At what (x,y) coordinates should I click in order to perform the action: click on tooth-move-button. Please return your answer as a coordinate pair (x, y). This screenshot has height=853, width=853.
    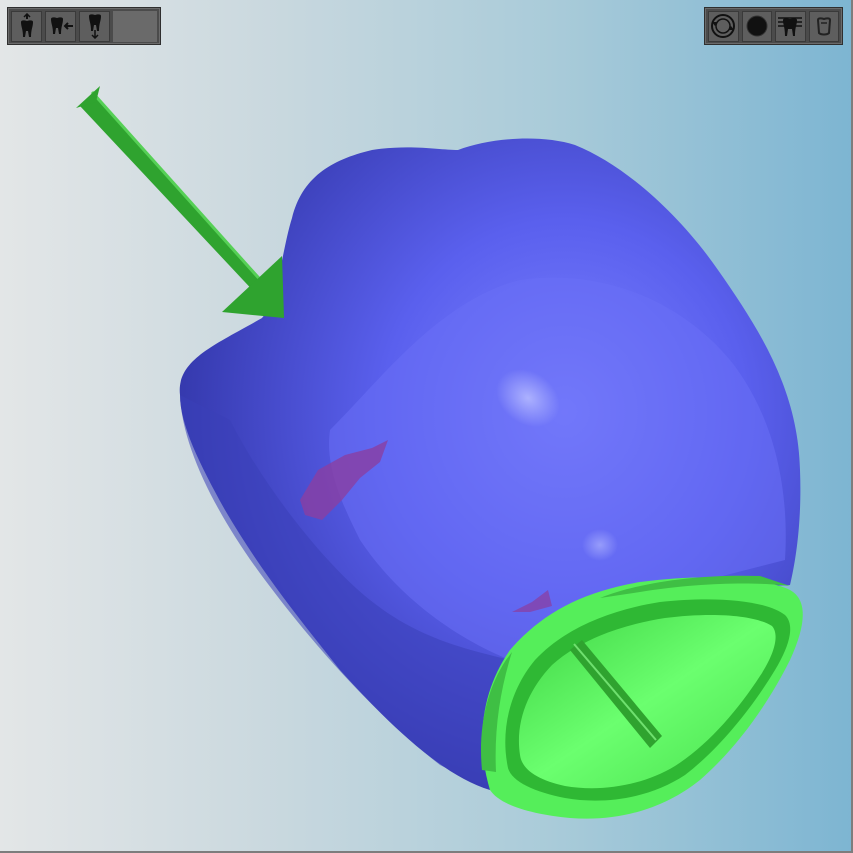
    Looking at the image, I should click on (94, 26).